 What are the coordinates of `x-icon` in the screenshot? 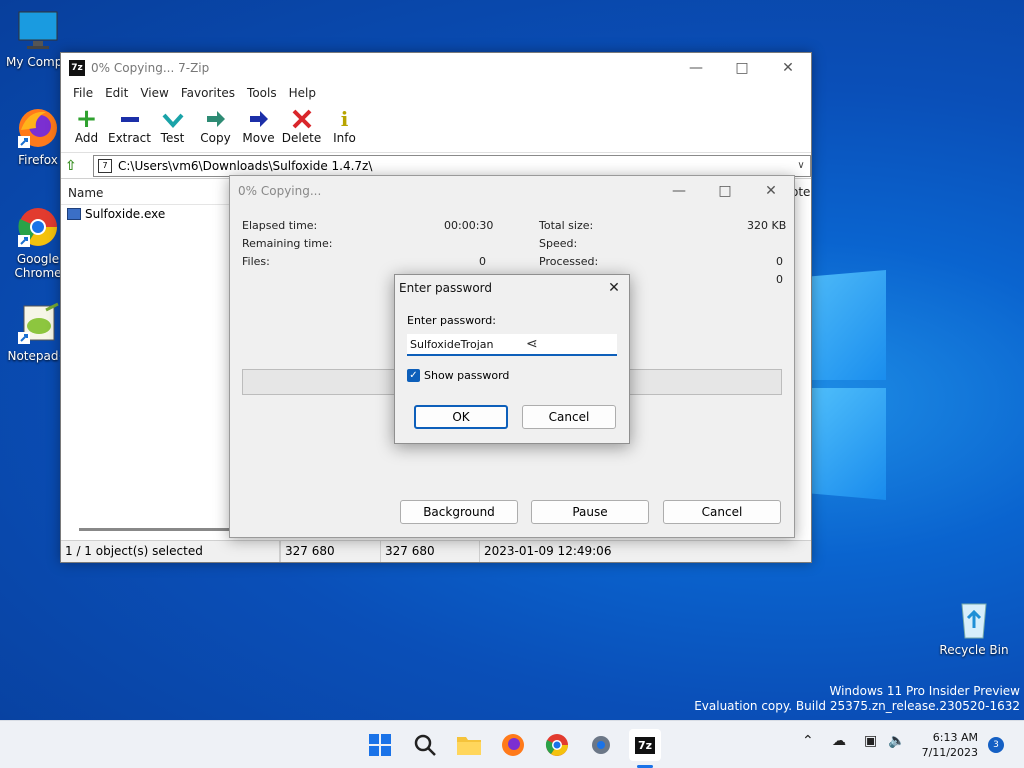 It's located at (301, 119).